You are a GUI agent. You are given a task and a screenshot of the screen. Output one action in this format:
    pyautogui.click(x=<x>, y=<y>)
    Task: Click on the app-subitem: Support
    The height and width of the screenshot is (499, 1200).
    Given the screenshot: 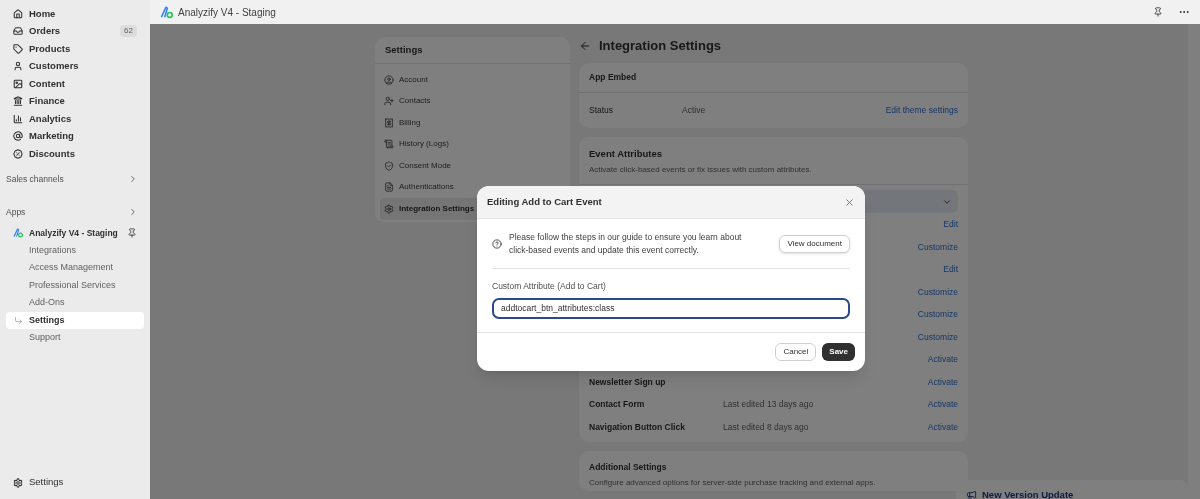 What is the action you would take?
    pyautogui.click(x=75, y=338)
    